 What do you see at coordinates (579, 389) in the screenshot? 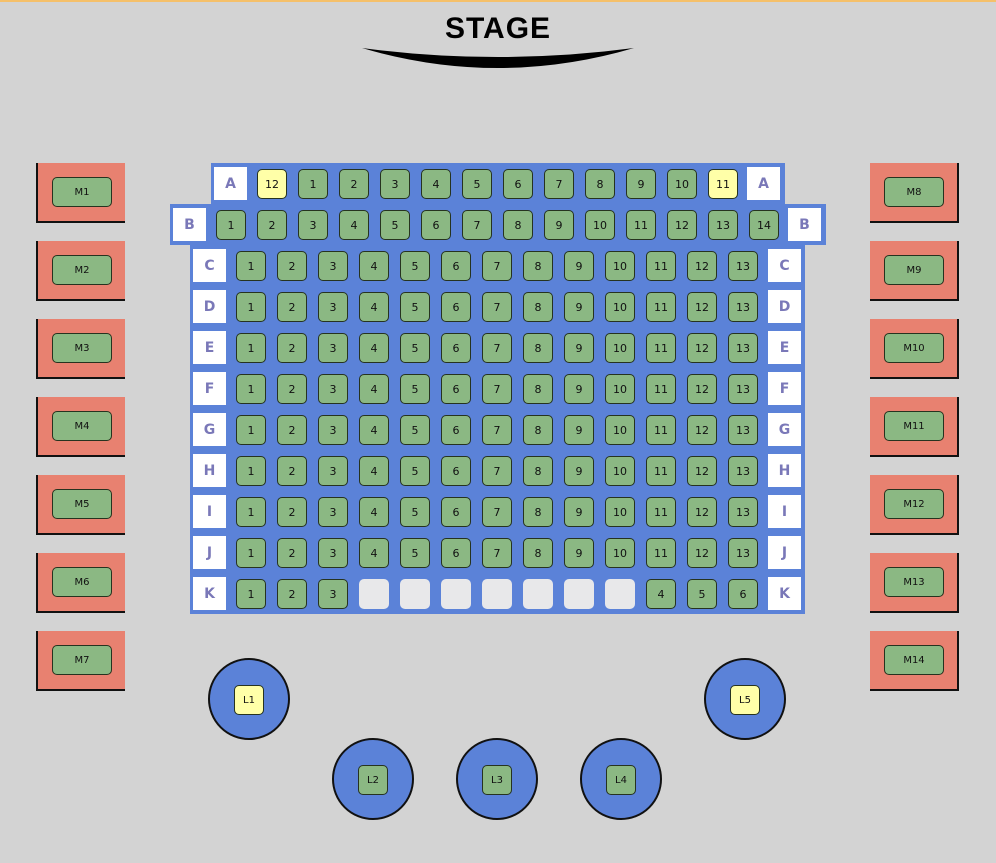
I see `seat-f-9: 9` at bounding box center [579, 389].